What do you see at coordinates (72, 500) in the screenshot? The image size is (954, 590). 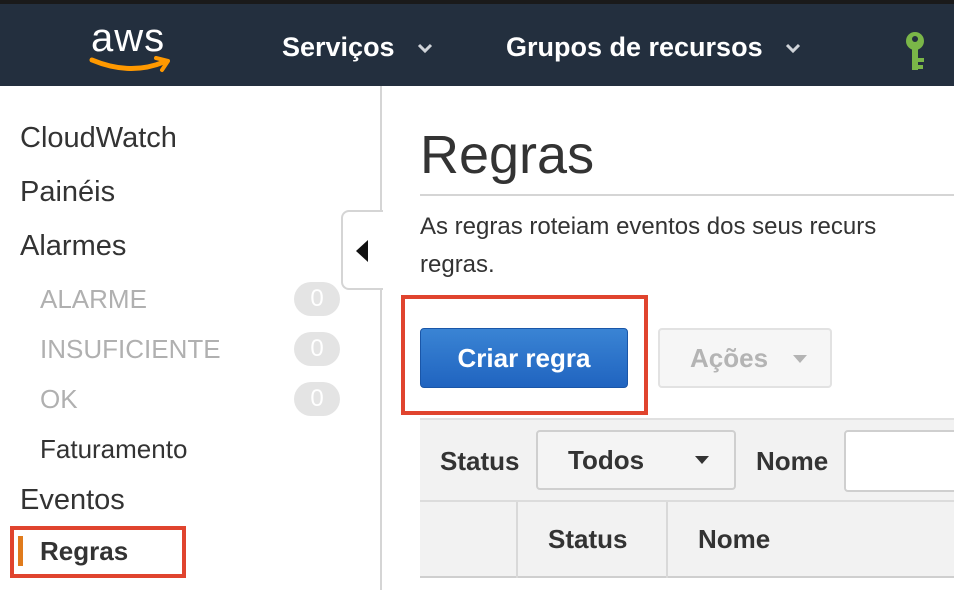 I see `sidebar-item-events: Eventos` at bounding box center [72, 500].